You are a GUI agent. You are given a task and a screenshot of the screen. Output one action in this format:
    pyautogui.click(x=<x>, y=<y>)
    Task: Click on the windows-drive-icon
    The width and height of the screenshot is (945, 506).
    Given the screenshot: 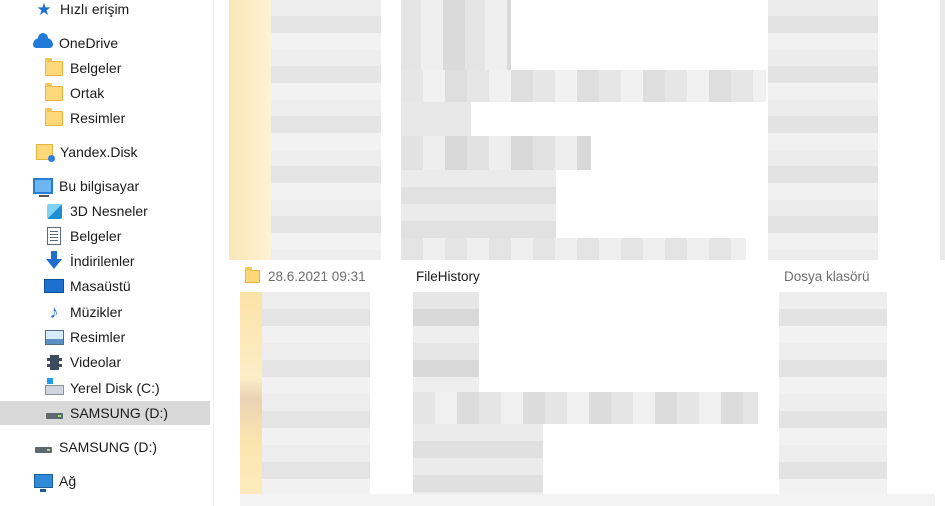 What is the action you would take?
    pyautogui.click(x=54, y=388)
    